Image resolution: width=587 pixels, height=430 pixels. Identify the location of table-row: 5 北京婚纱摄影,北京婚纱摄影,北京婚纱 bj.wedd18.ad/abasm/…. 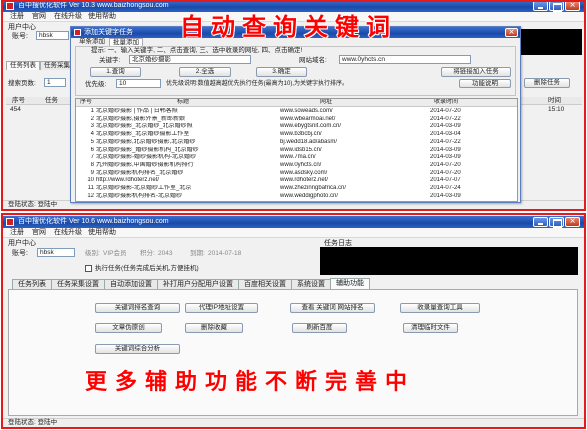
(296, 143).